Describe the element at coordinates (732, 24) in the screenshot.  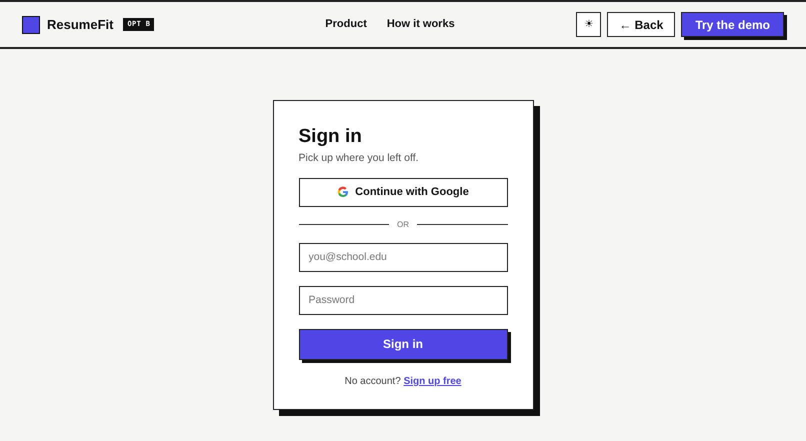
I see `demo-button: Try the demo` at that location.